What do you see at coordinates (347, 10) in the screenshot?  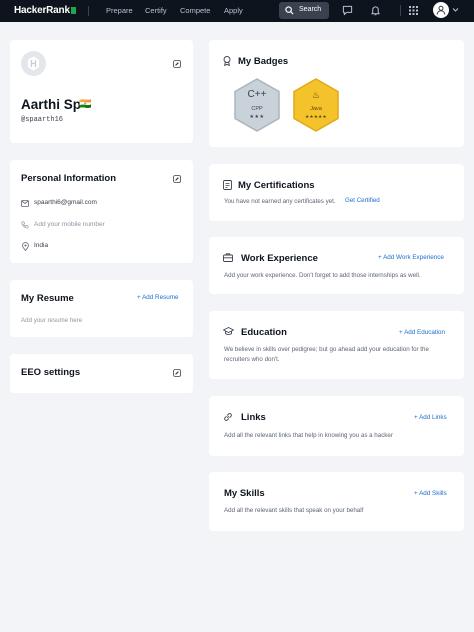 I see `messages-icon` at bounding box center [347, 10].